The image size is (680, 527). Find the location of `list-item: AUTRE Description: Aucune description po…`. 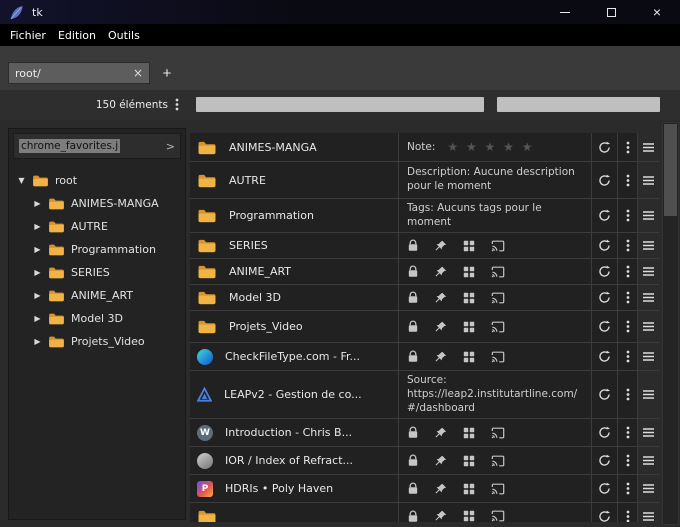

list-item: AUTRE Description: Aucune description po… is located at coordinates (424, 180).